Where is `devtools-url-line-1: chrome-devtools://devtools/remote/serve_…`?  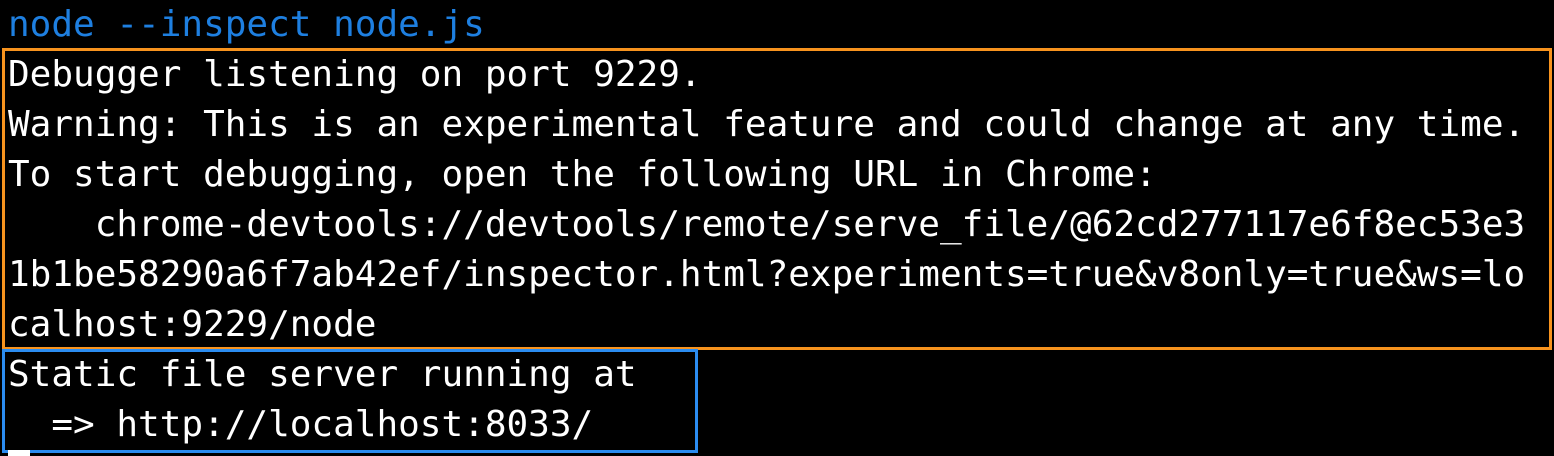 devtools-url-line-1: chrome-devtools://devtools/remote/serve_… is located at coordinates (766, 225).